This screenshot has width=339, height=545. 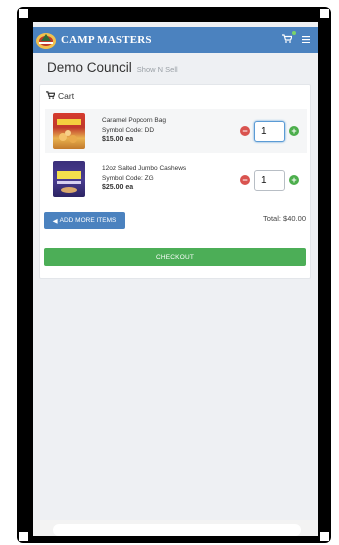 I want to click on sale-type: Show N Sell, so click(x=157, y=69).